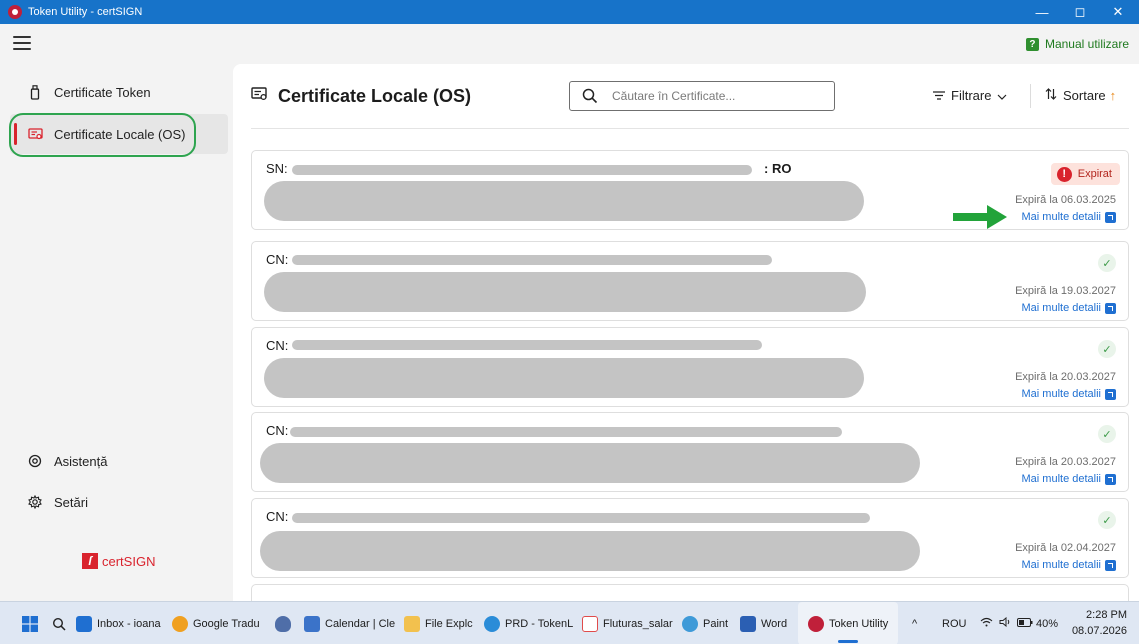 The width and height of the screenshot is (1139, 644). What do you see at coordinates (986, 623) in the screenshot?
I see `wifi-icon` at bounding box center [986, 623].